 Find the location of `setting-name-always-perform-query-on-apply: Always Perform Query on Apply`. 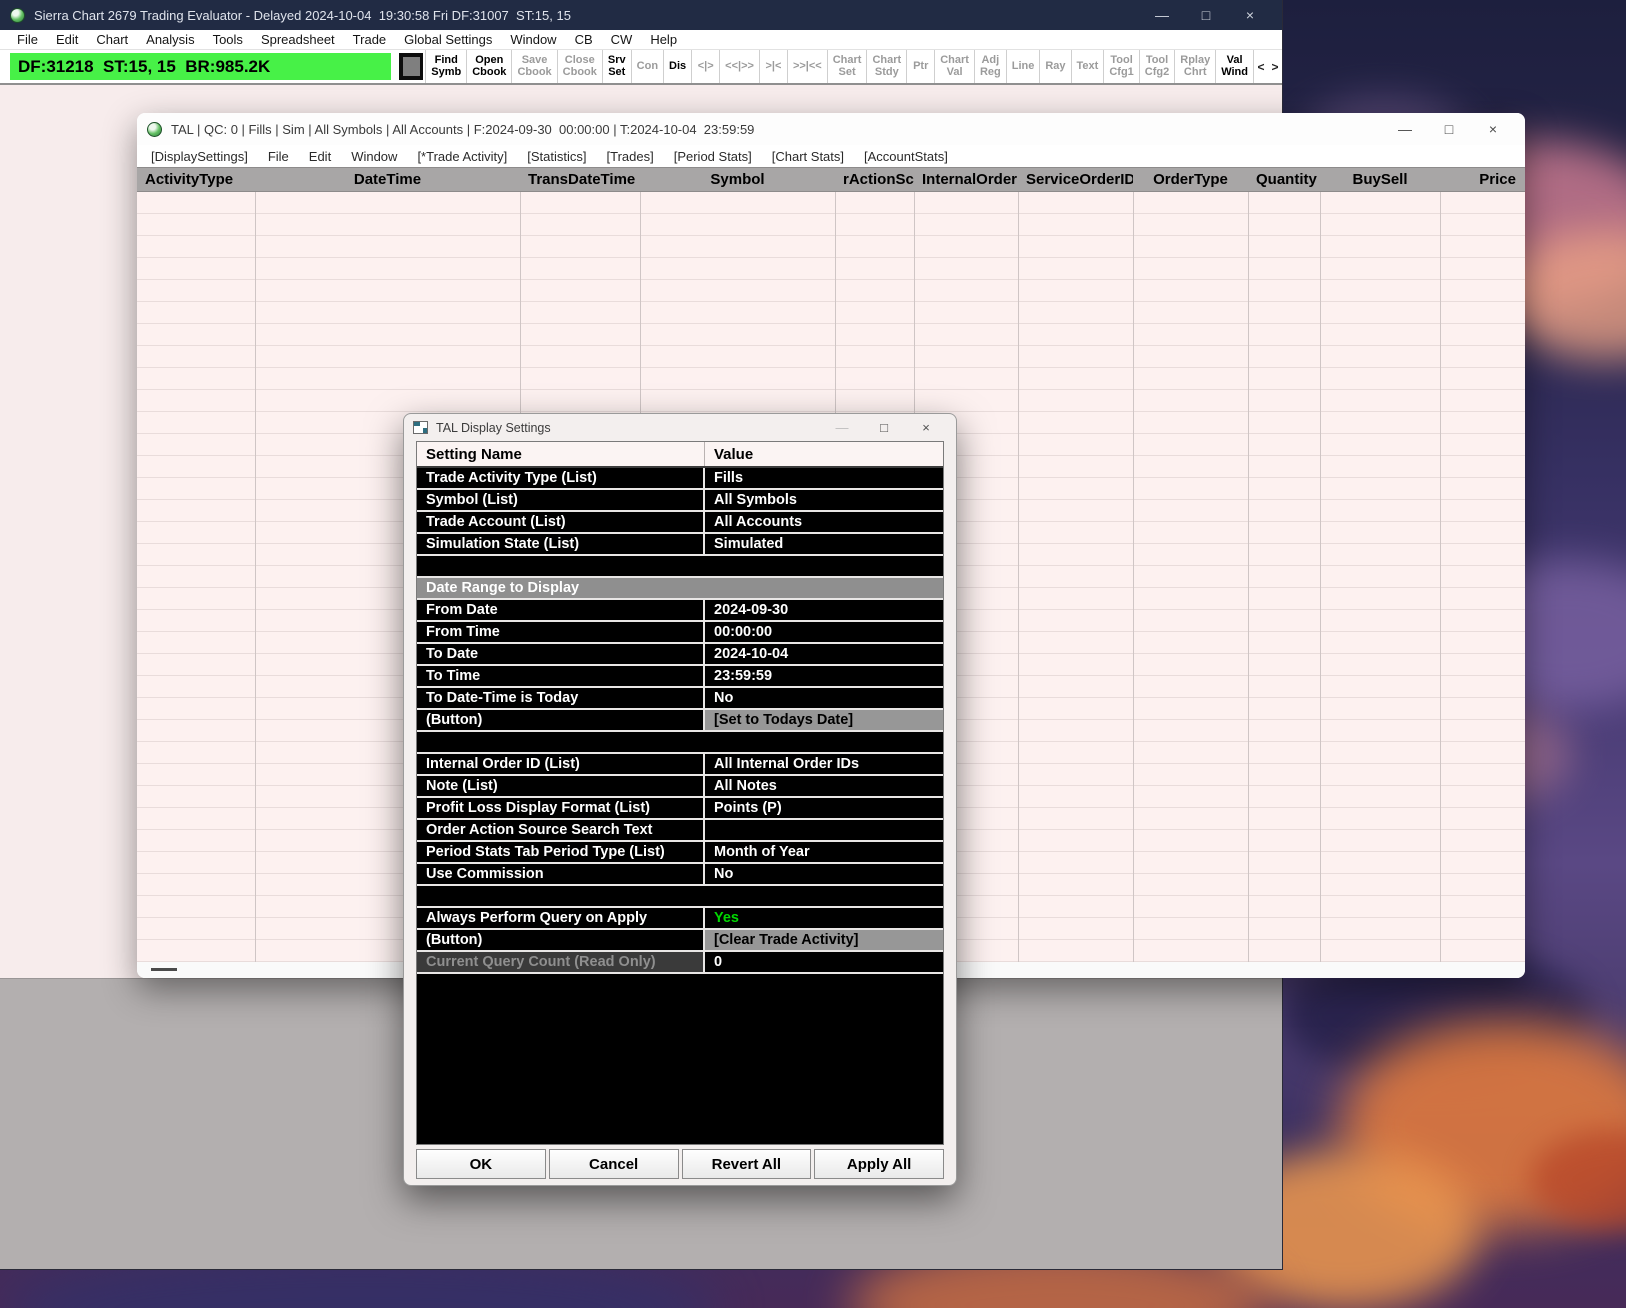

setting-name-always-perform-query-on-apply: Always Perform Query on Apply is located at coordinates (561, 918).